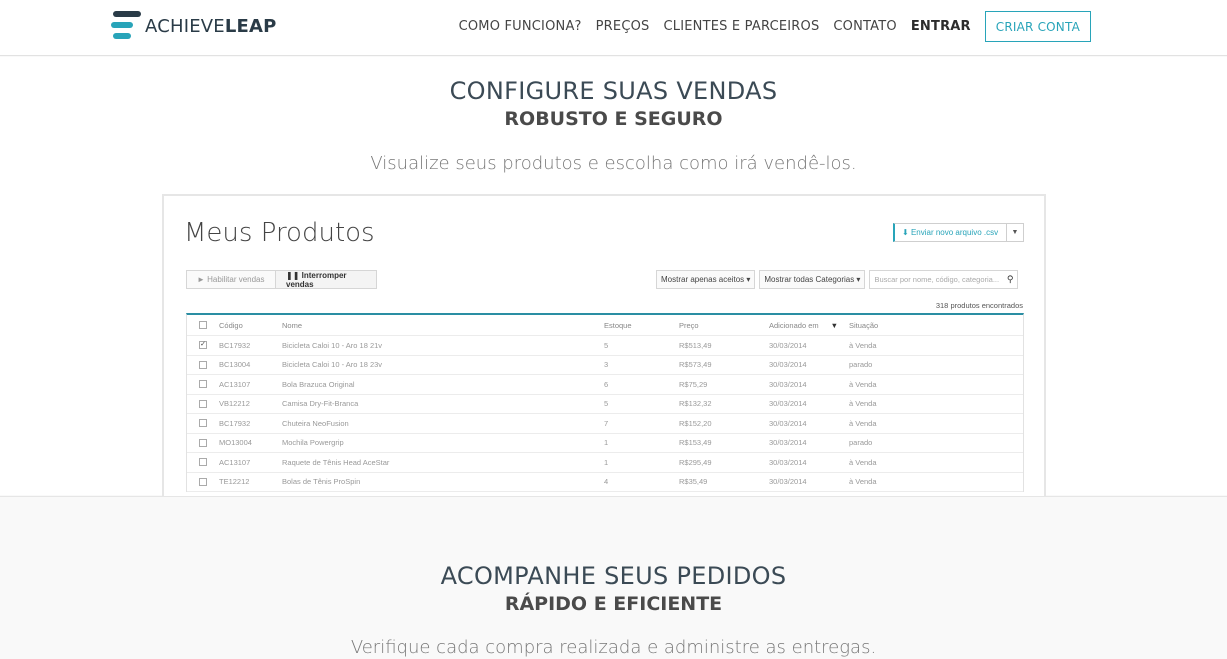 This screenshot has width=1227, height=659. What do you see at coordinates (235, 443) in the screenshot?
I see `cell-code: MO13004` at bounding box center [235, 443].